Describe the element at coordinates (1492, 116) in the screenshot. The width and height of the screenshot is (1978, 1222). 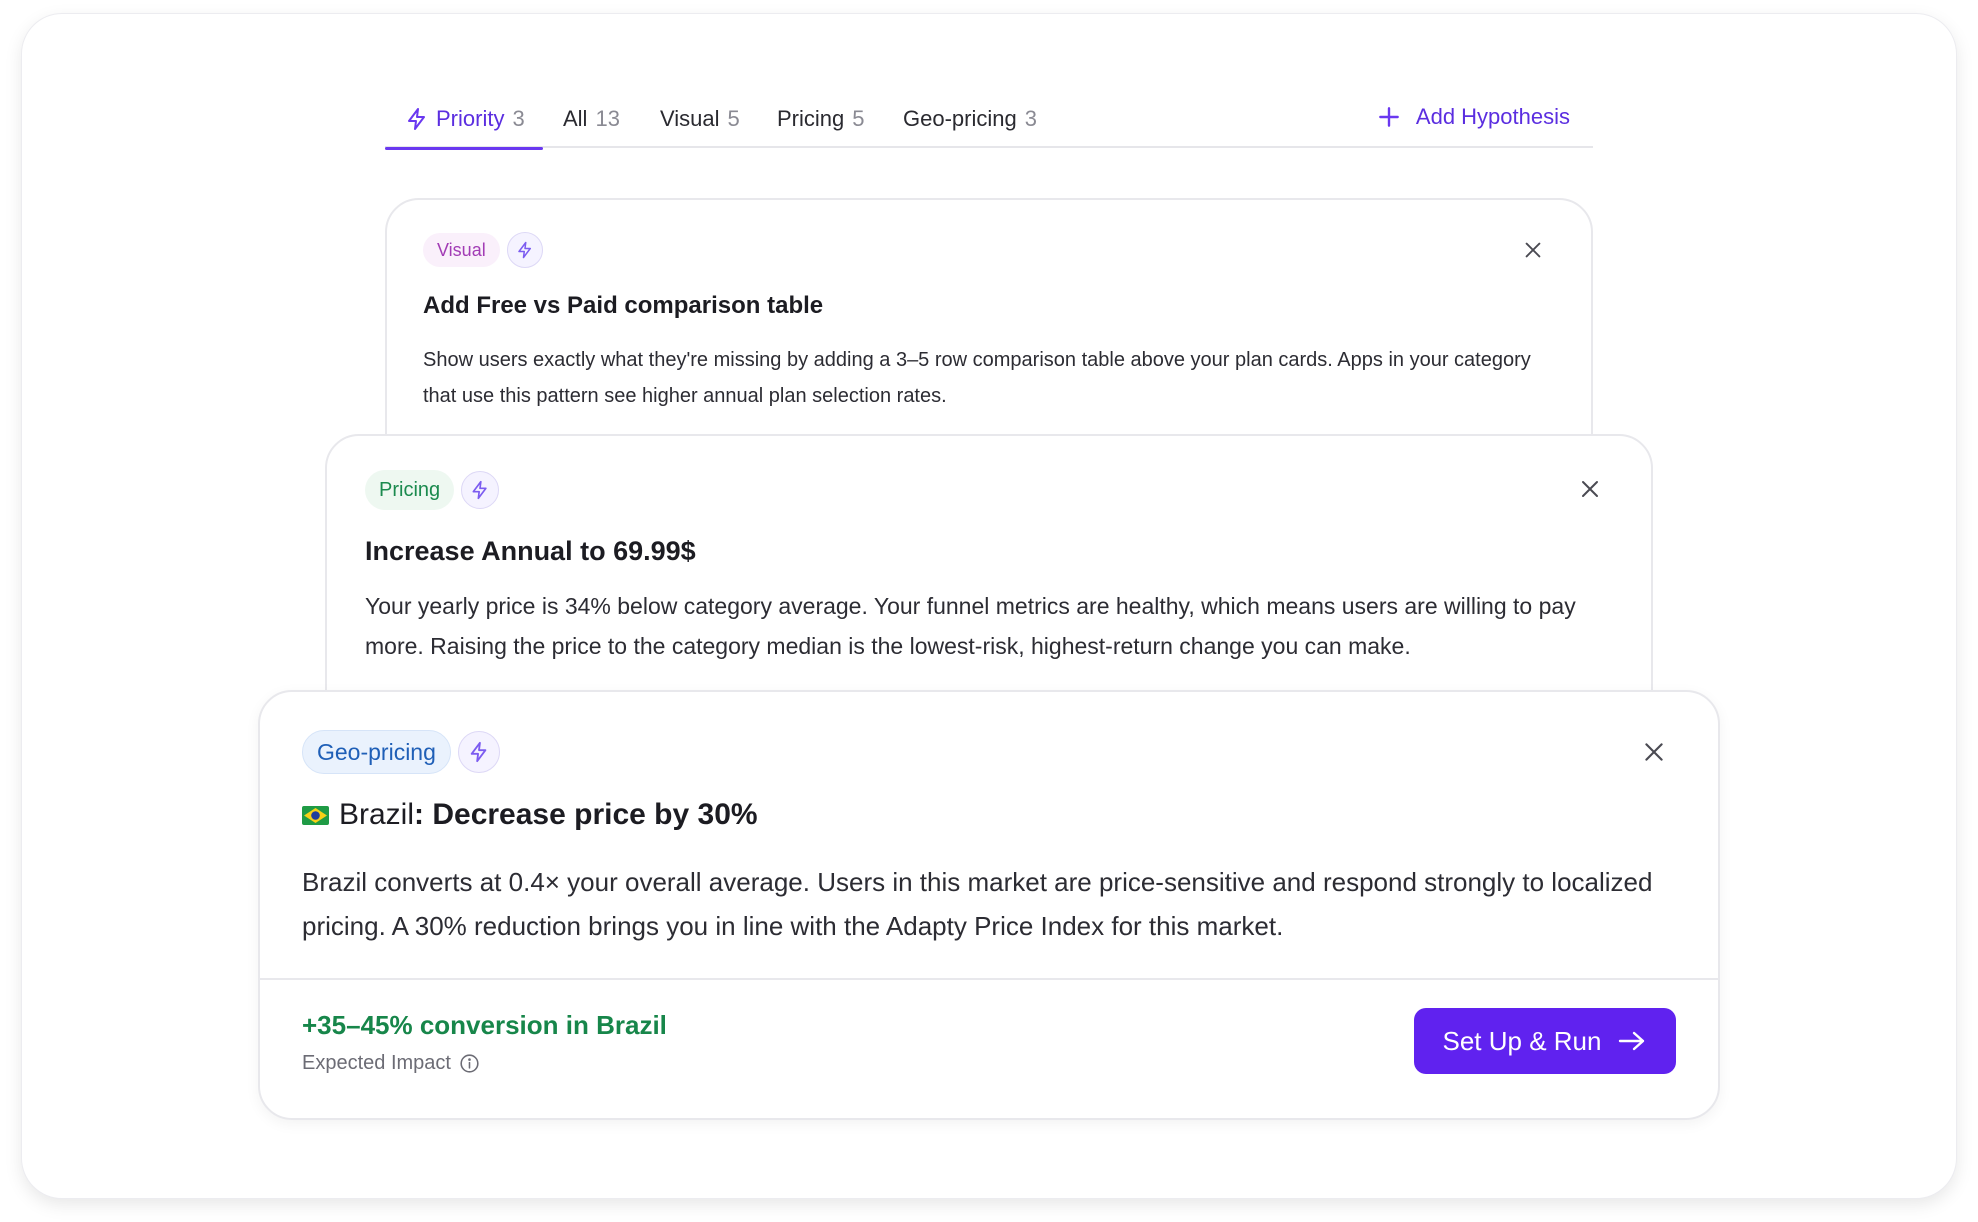
I see `add-hypothesis-label: Add Hypothesis` at that location.